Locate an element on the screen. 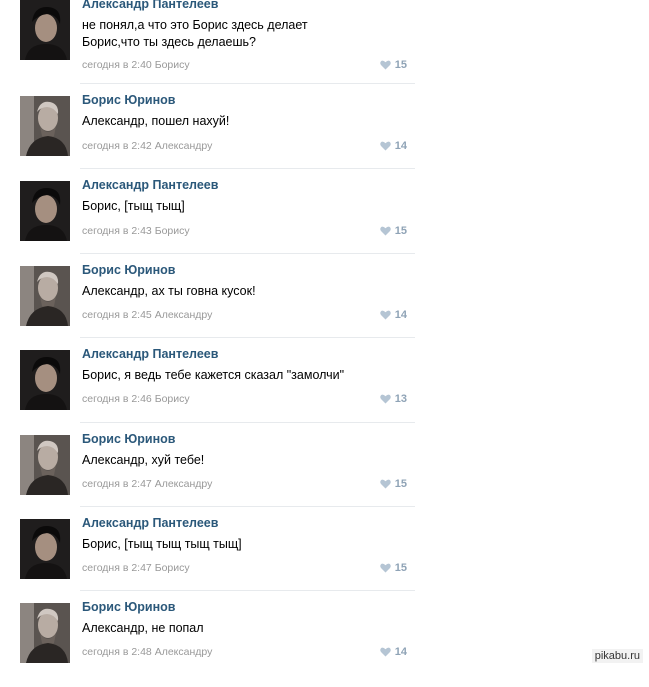 The height and width of the screenshot is (687, 649). comment-meta: сегодня в 2:40 Борису is located at coordinates (136, 65).